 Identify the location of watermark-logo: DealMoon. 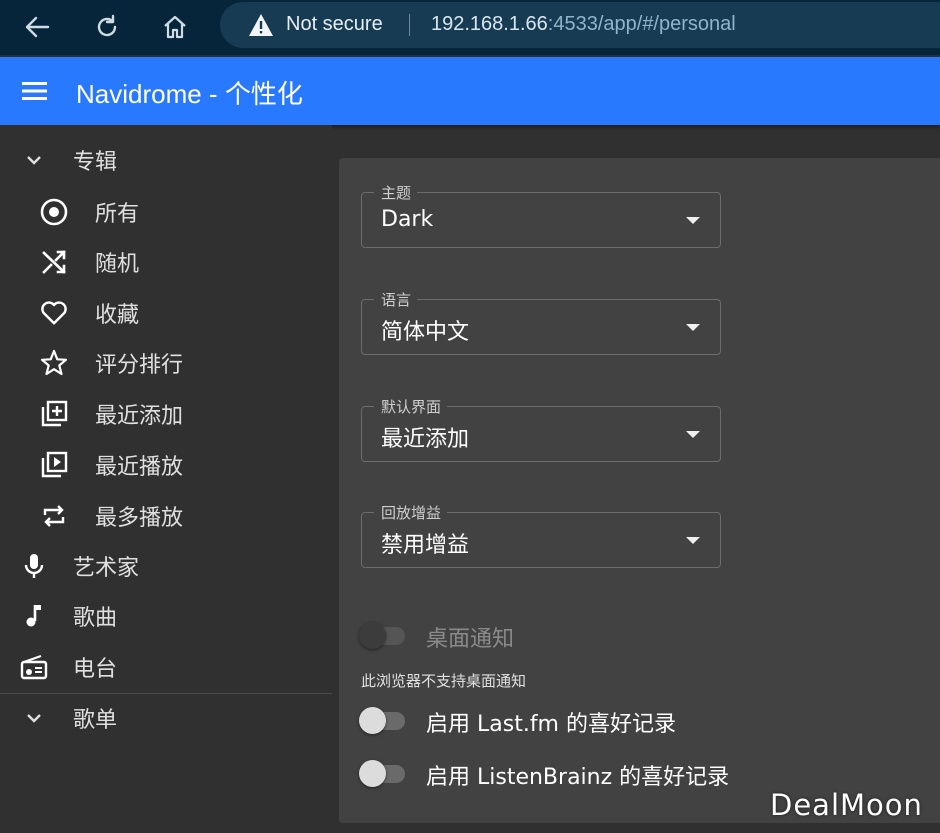
(846, 805).